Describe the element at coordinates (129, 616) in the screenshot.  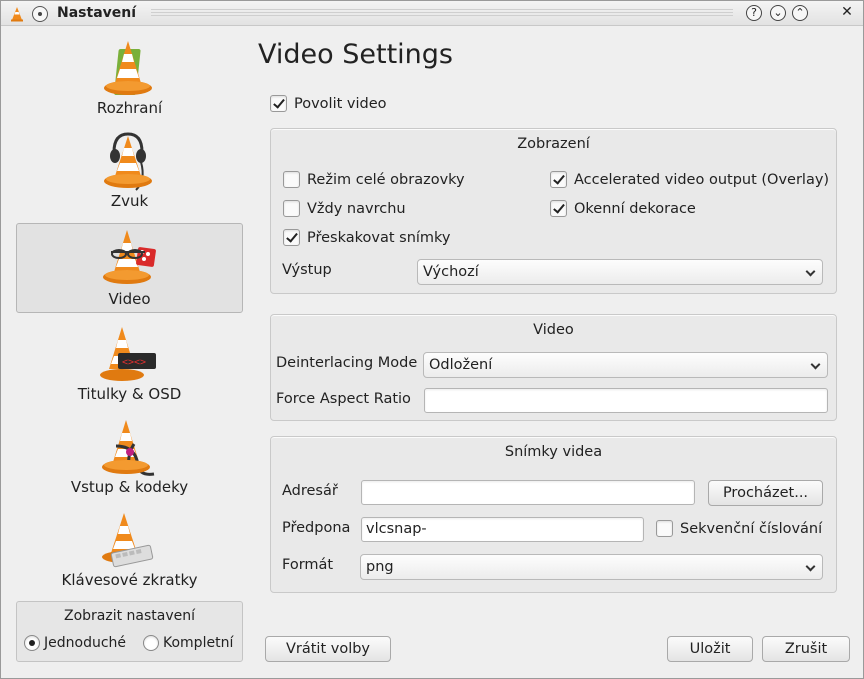
I see `settings-mode-title: Zobrazit nastavení` at that location.